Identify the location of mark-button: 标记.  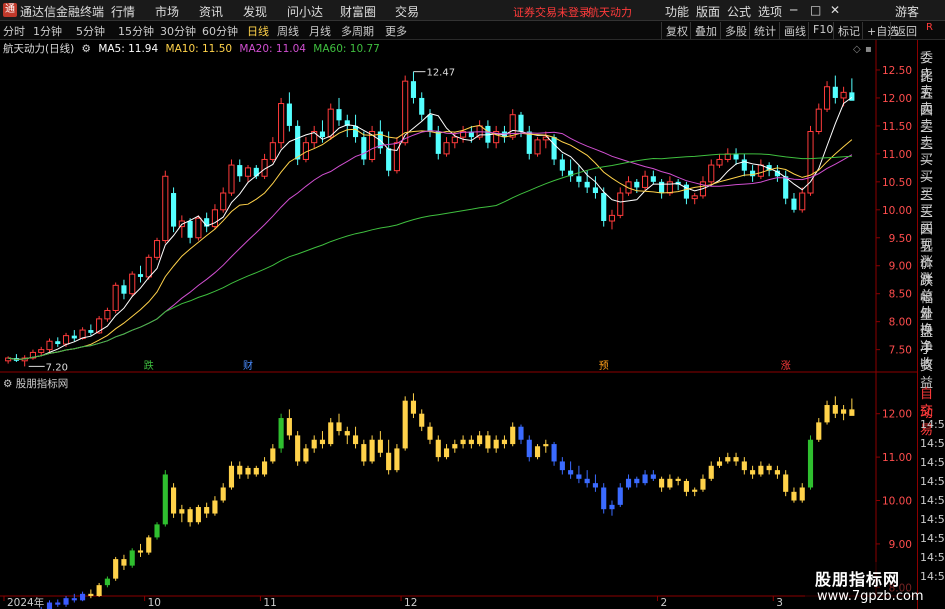
(848, 30).